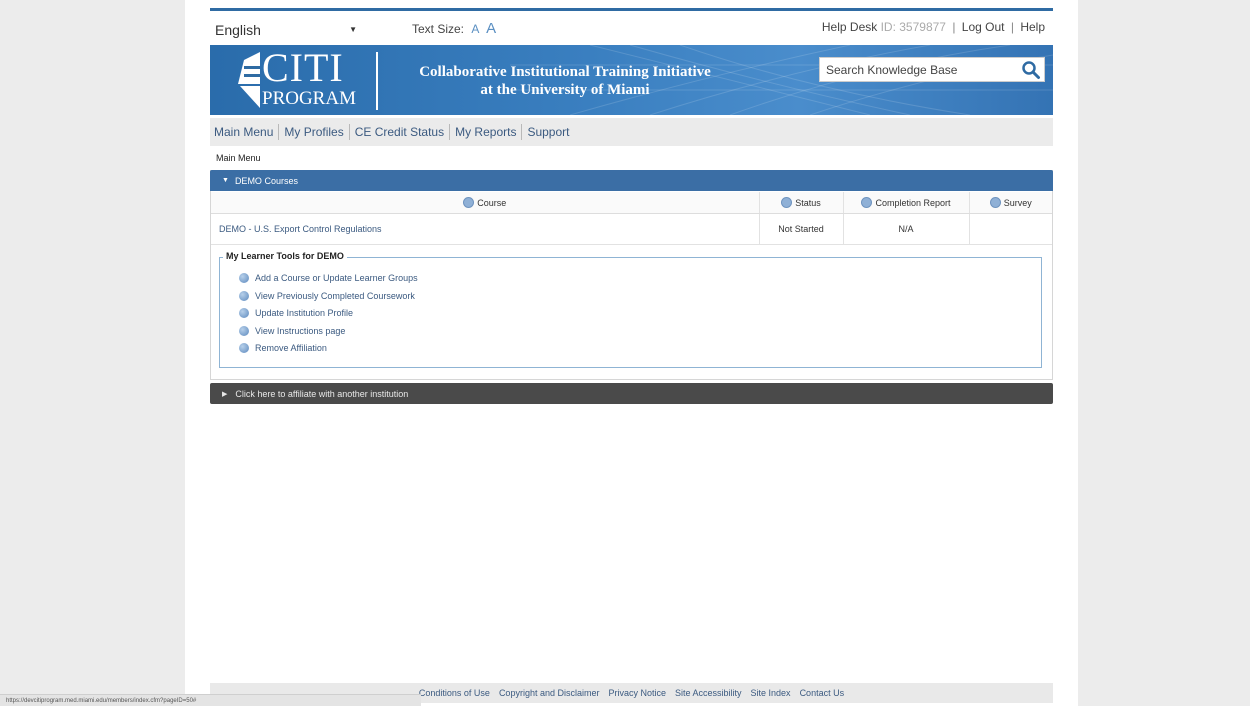 The height and width of the screenshot is (706, 1250). Describe the element at coordinates (1017, 203) in the screenshot. I see `column-header-label: Survey` at that location.